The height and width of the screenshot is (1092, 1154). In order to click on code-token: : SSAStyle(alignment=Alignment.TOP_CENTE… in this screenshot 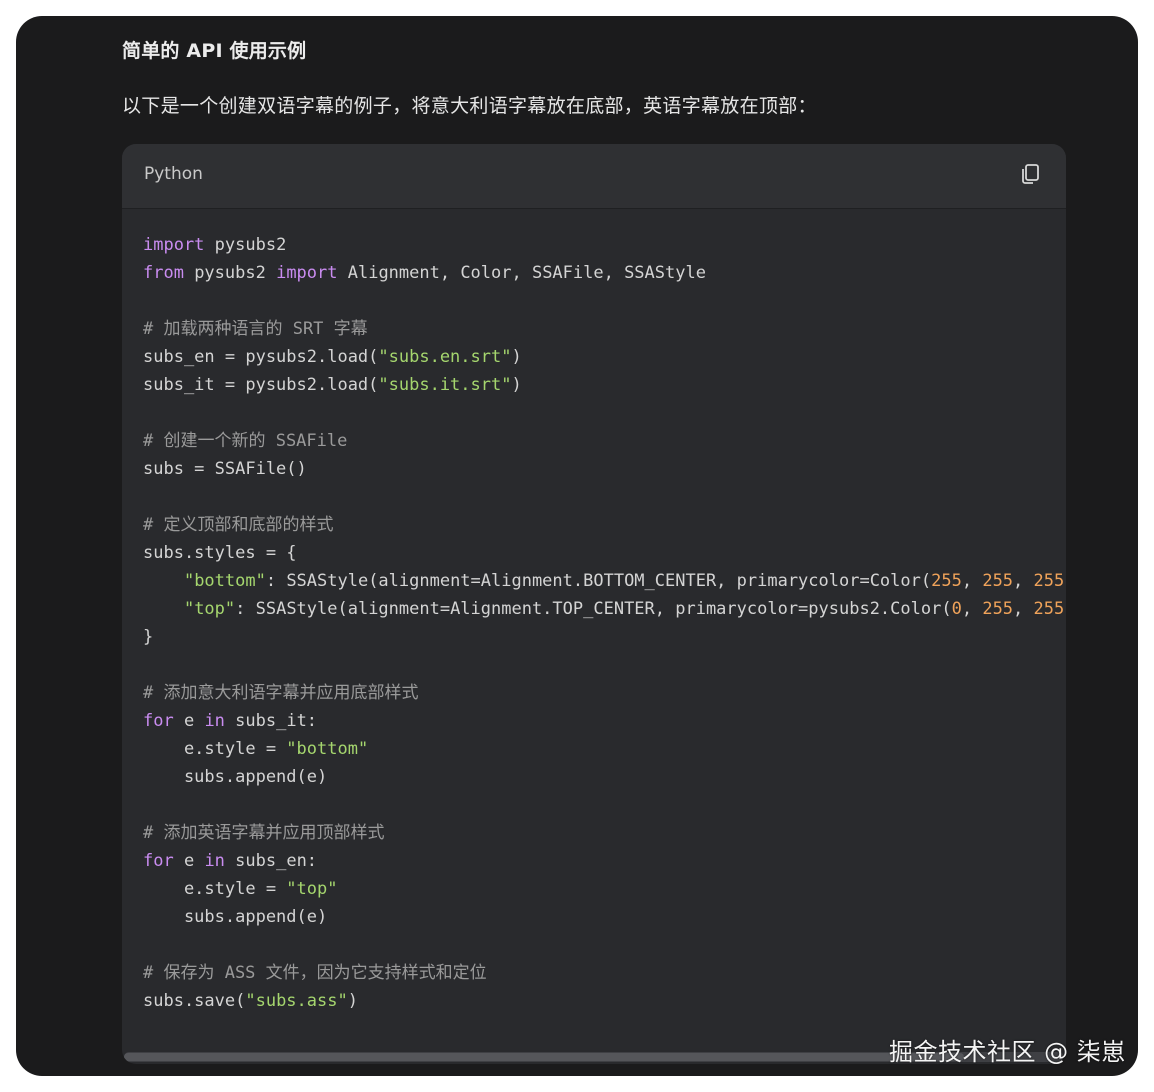, I will do `click(593, 609)`.